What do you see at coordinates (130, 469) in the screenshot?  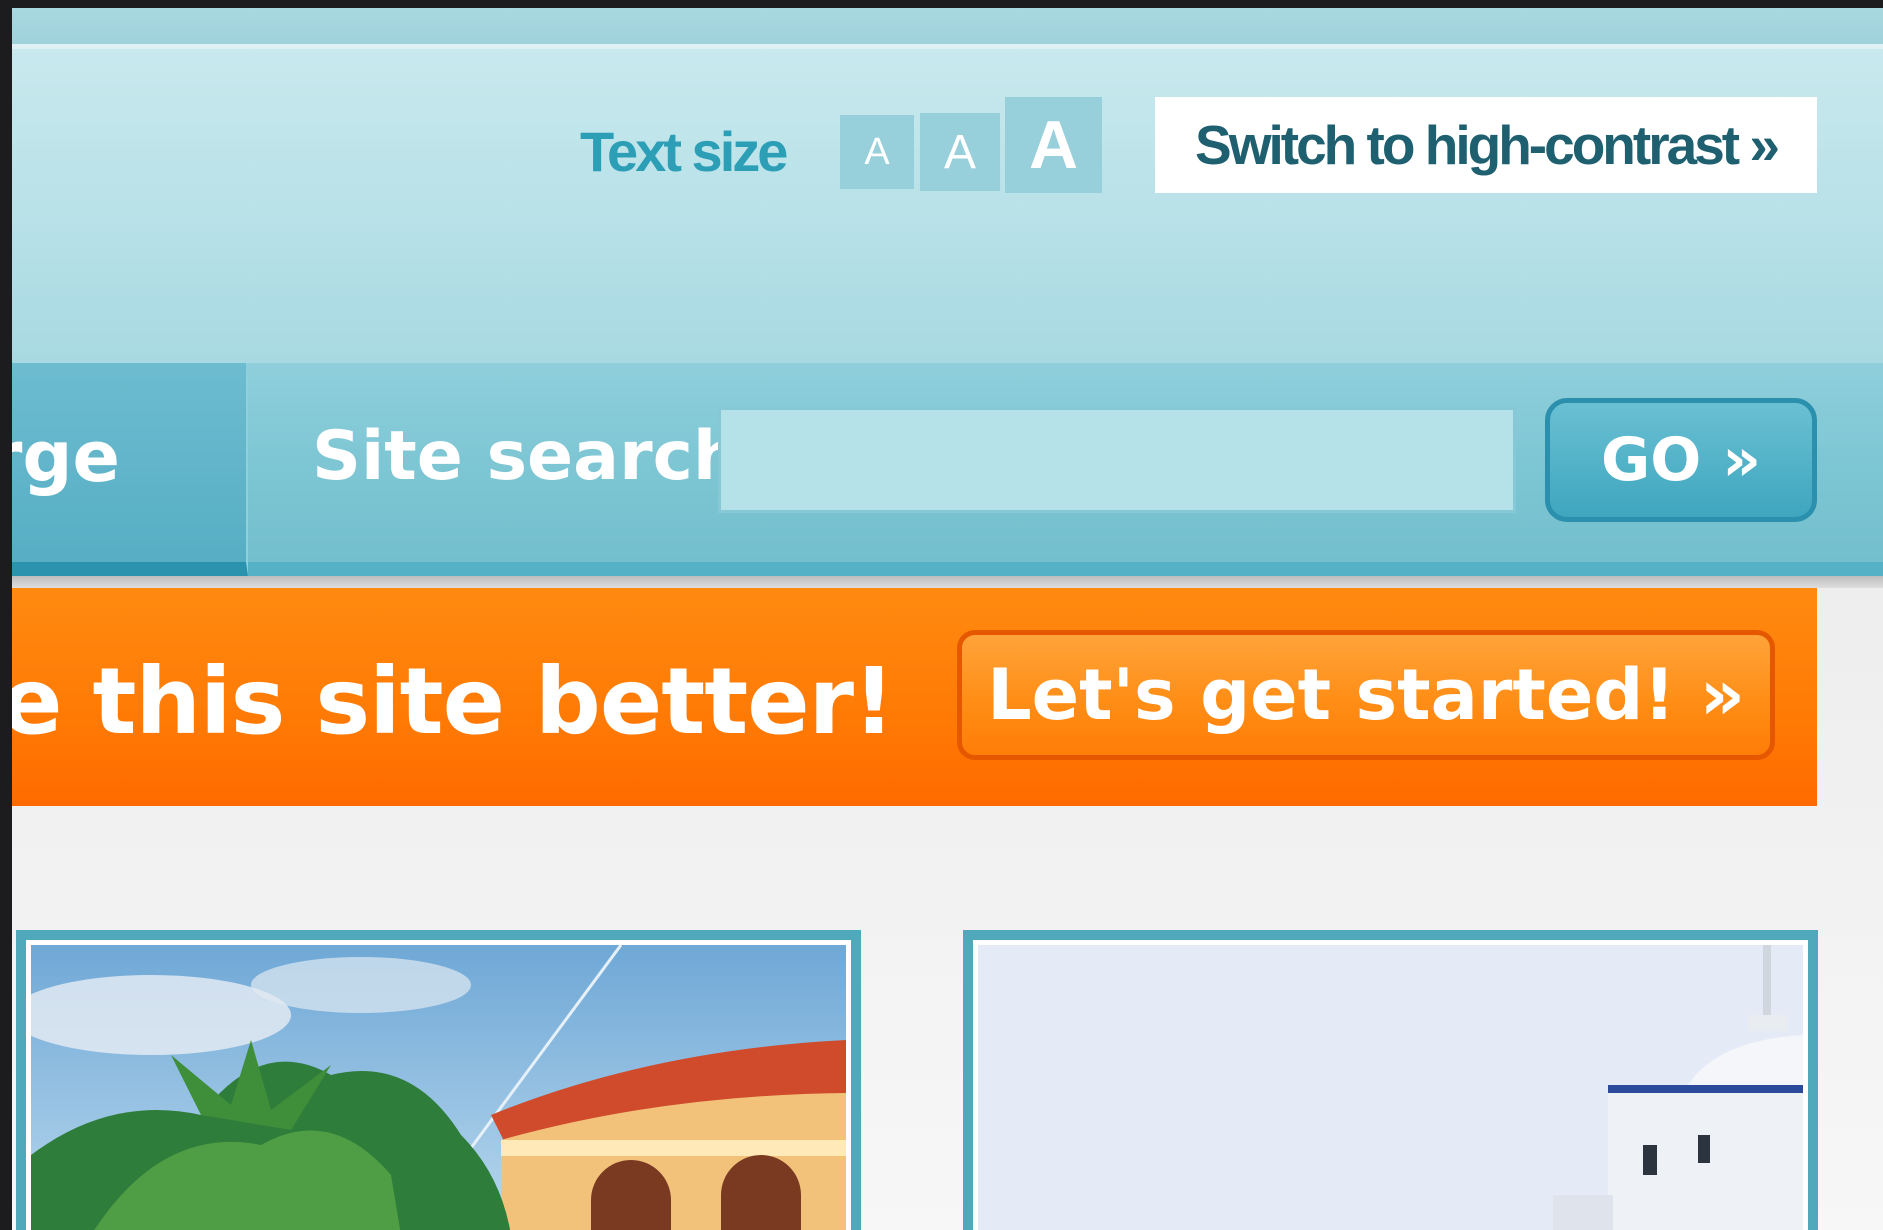 I see `nav-tab-partial: rge` at bounding box center [130, 469].